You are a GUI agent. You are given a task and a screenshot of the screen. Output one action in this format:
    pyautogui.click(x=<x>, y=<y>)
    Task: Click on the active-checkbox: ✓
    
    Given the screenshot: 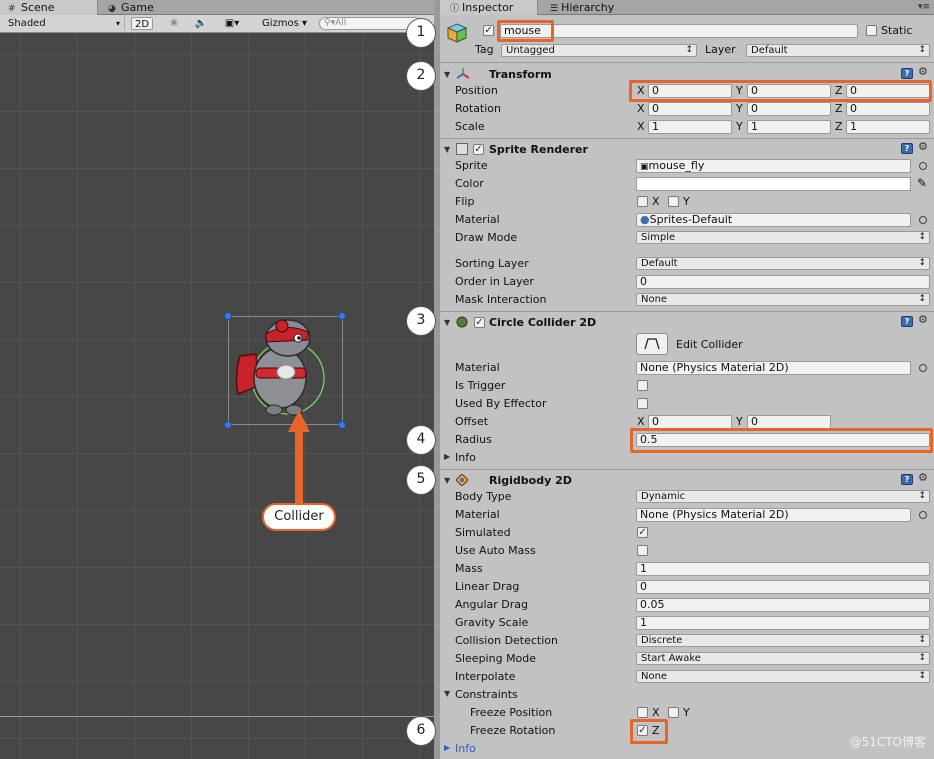 What is the action you would take?
    pyautogui.click(x=488, y=30)
    